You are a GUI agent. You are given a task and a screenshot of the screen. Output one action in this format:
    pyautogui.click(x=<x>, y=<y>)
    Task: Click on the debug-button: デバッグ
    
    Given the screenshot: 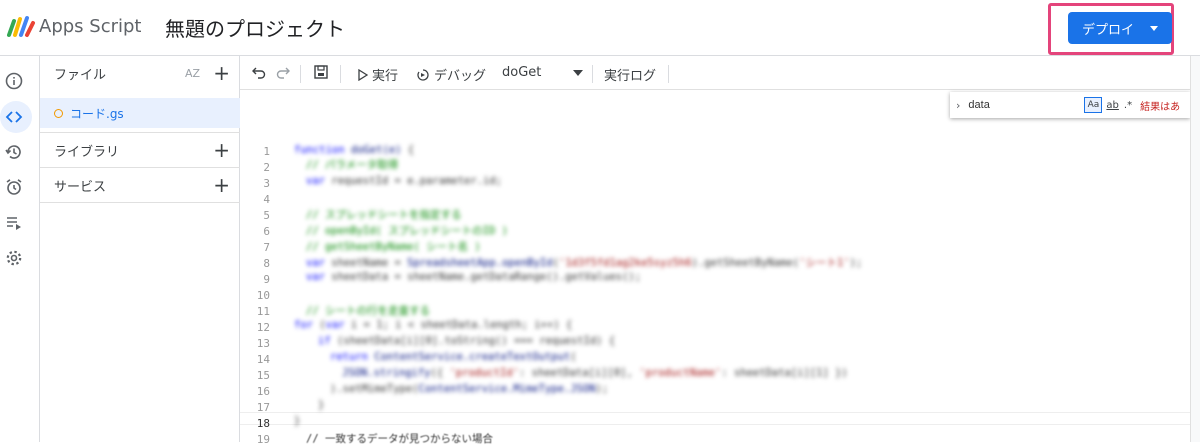 What is the action you would take?
    pyautogui.click(x=451, y=74)
    